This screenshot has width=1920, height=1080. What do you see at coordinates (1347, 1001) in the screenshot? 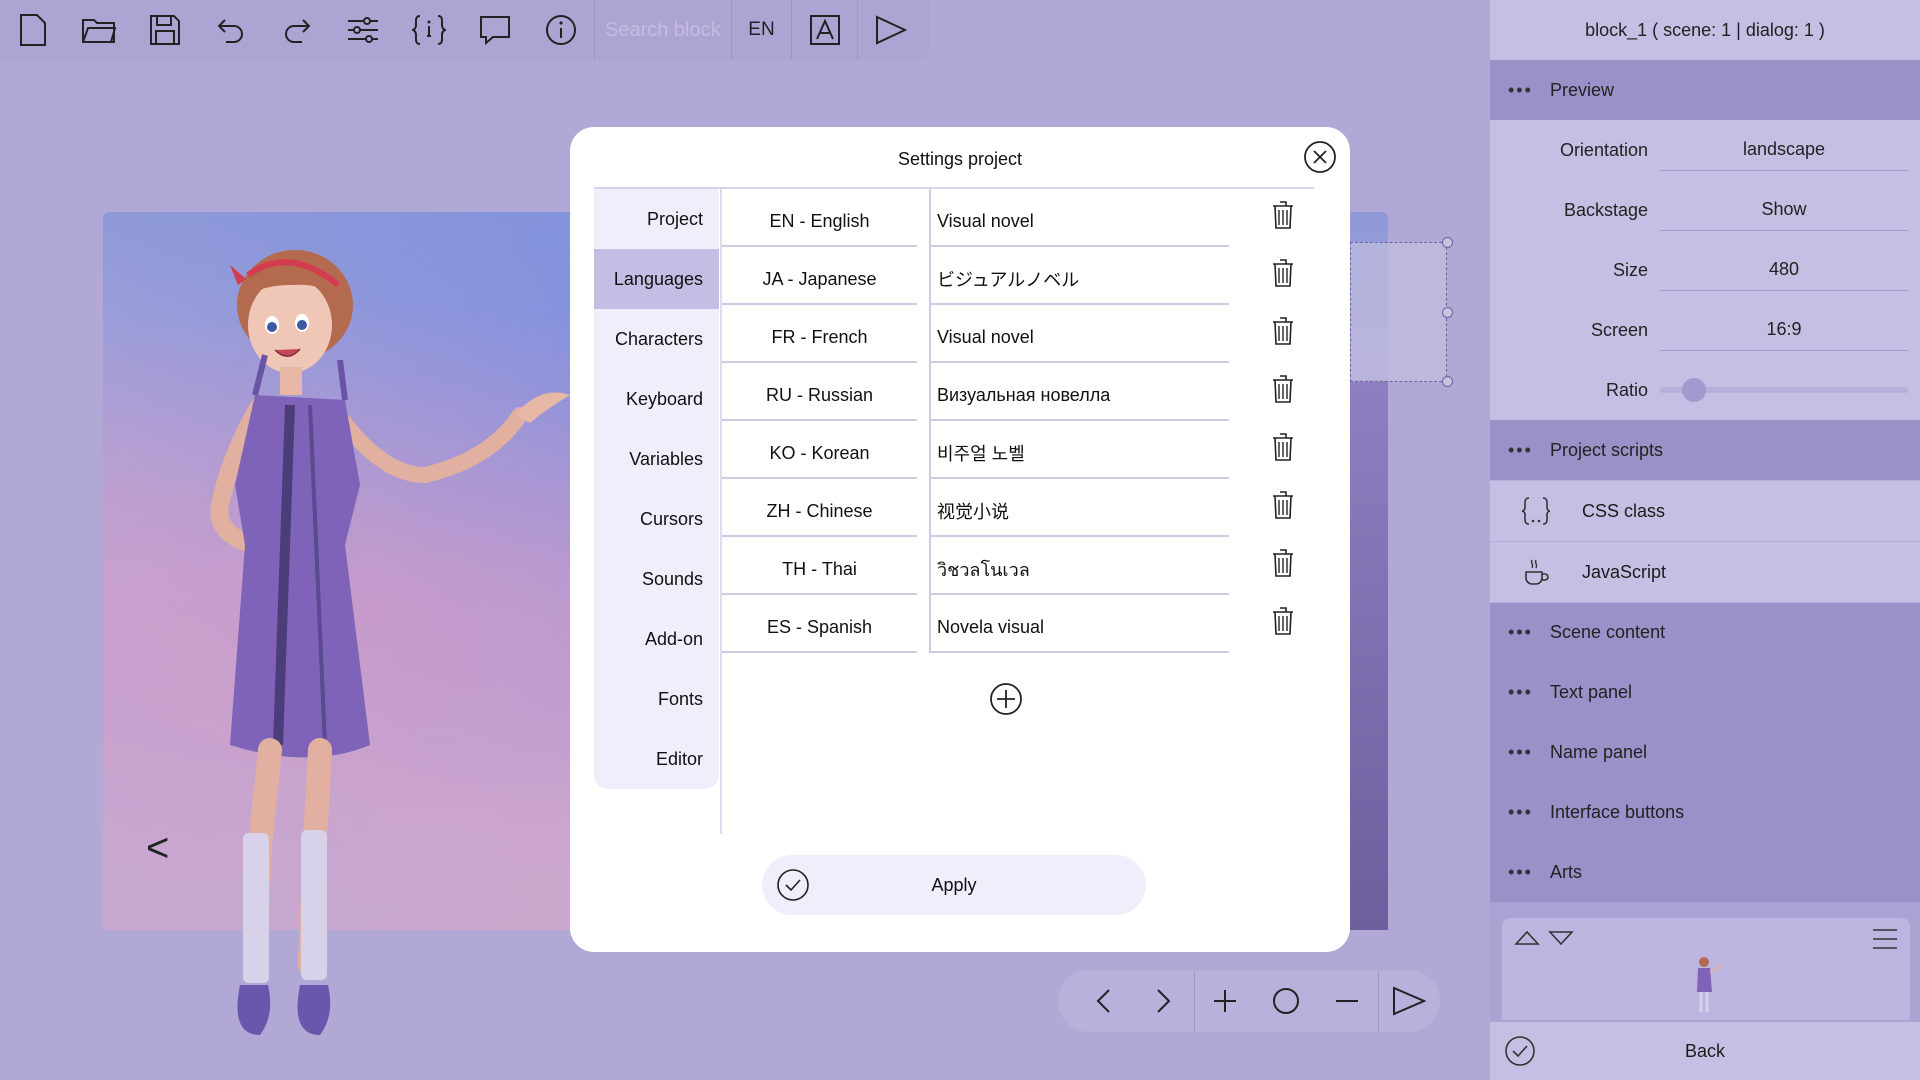
I see `remove-icon` at bounding box center [1347, 1001].